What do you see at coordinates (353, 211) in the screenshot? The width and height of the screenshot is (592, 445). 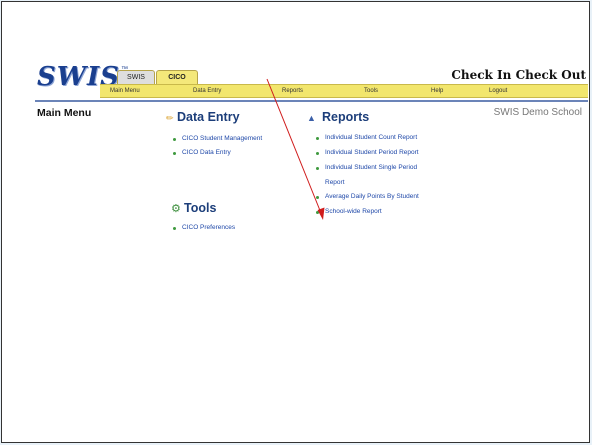 I see `link-school-wide-report: School-wide Report` at bounding box center [353, 211].